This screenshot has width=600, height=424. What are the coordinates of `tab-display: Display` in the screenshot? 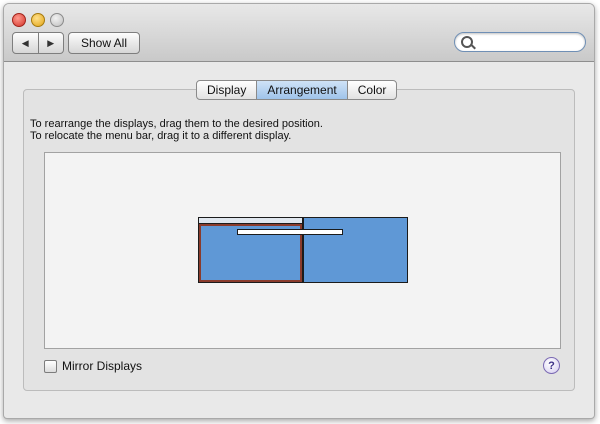 It's located at (227, 90).